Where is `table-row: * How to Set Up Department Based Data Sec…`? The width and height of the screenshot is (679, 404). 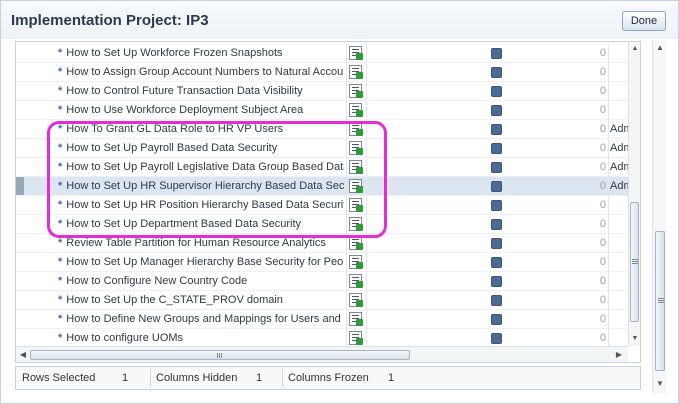
table-row: * How to Set Up Department Based Data Sec… is located at coordinates (322, 224).